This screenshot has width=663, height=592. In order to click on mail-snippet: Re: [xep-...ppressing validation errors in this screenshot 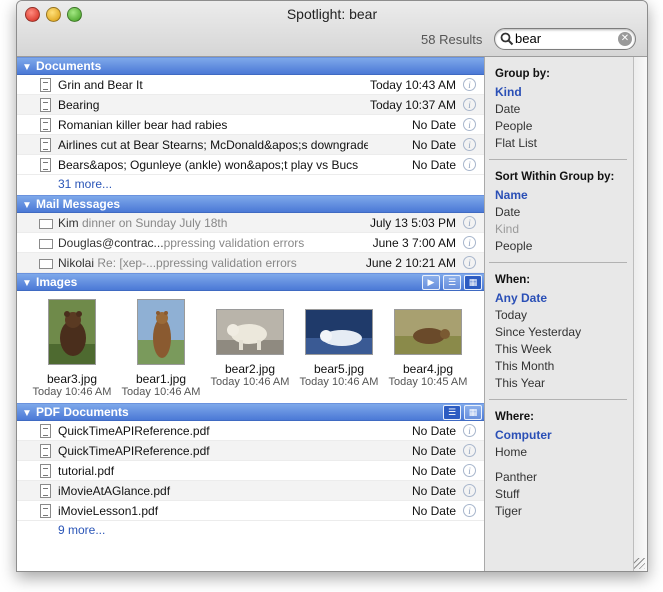, I will do `click(195, 263)`.